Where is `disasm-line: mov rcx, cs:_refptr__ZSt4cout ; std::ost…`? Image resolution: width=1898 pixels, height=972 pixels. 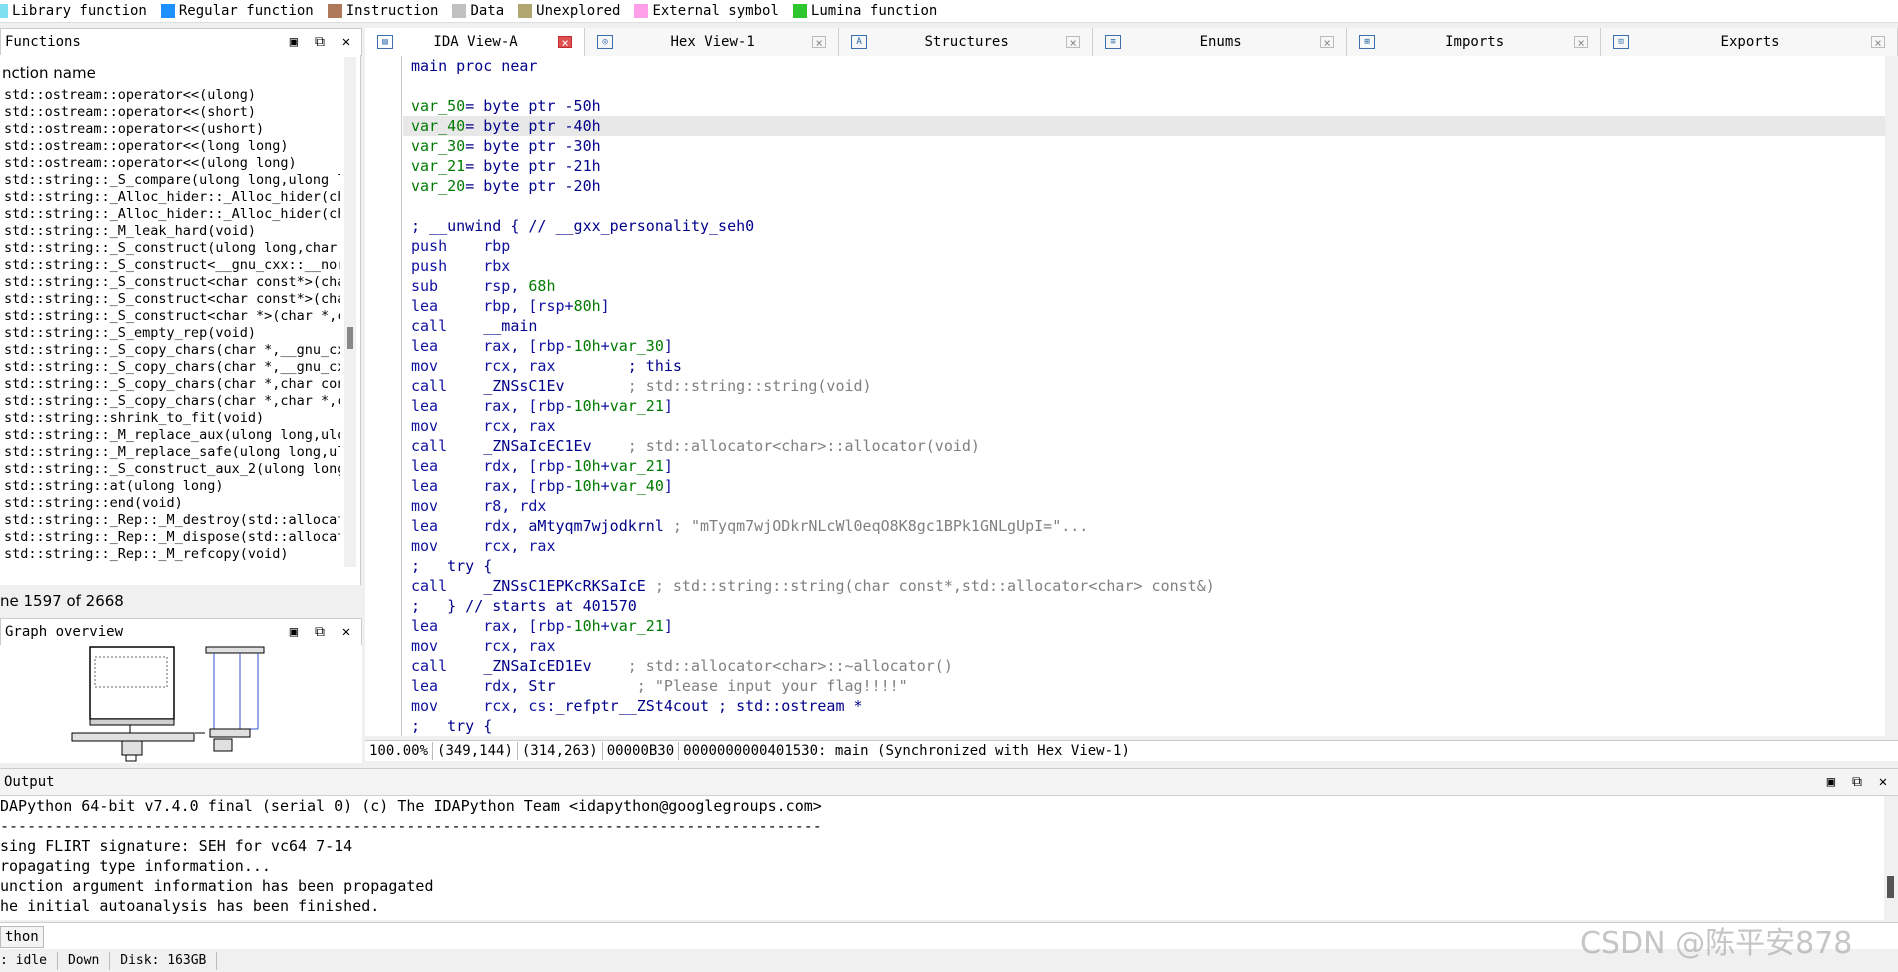
disasm-line: mov rcx, cs:_refptr__ZSt4cout ; std::ost… is located at coordinates (1150, 706).